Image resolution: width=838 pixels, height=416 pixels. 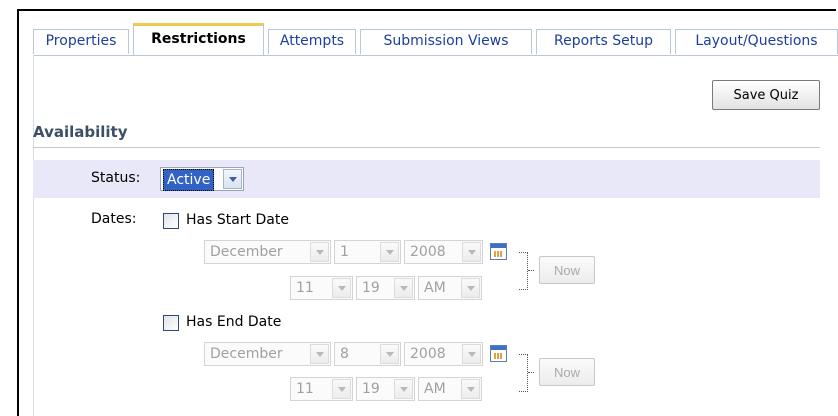 What do you see at coordinates (198, 39) in the screenshot?
I see `tab-restrictions: Restrictions` at bounding box center [198, 39].